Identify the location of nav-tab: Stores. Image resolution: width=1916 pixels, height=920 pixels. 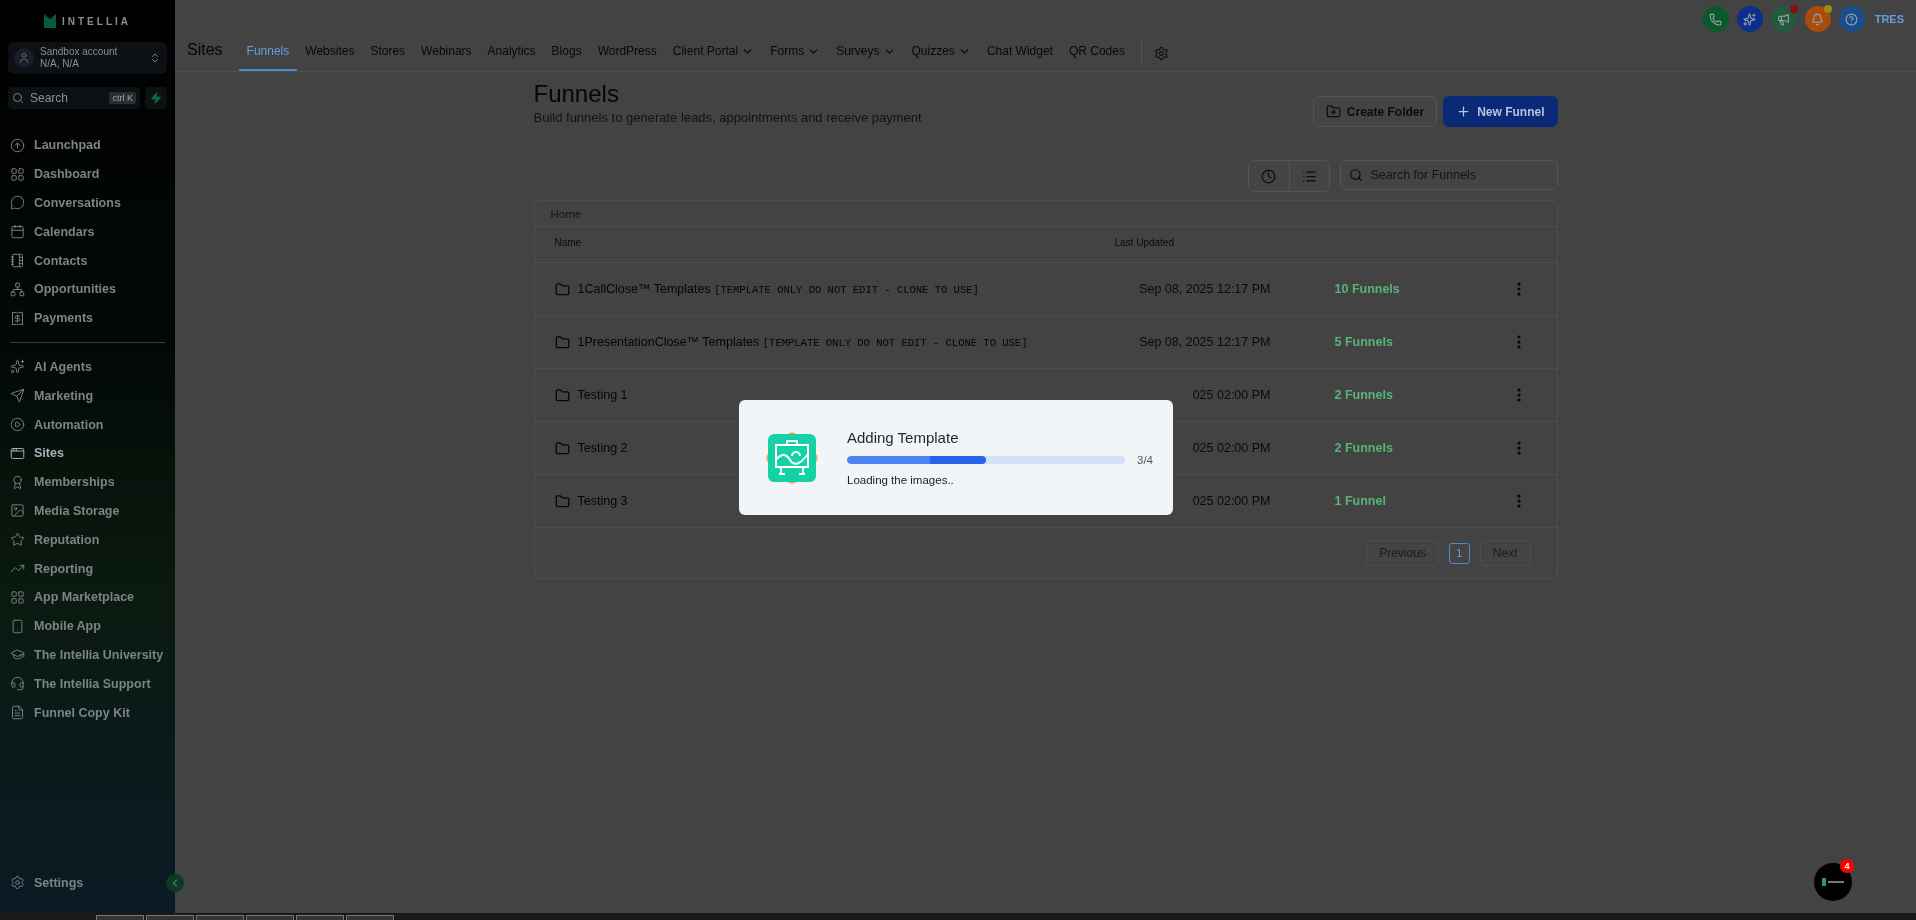
(388, 57).